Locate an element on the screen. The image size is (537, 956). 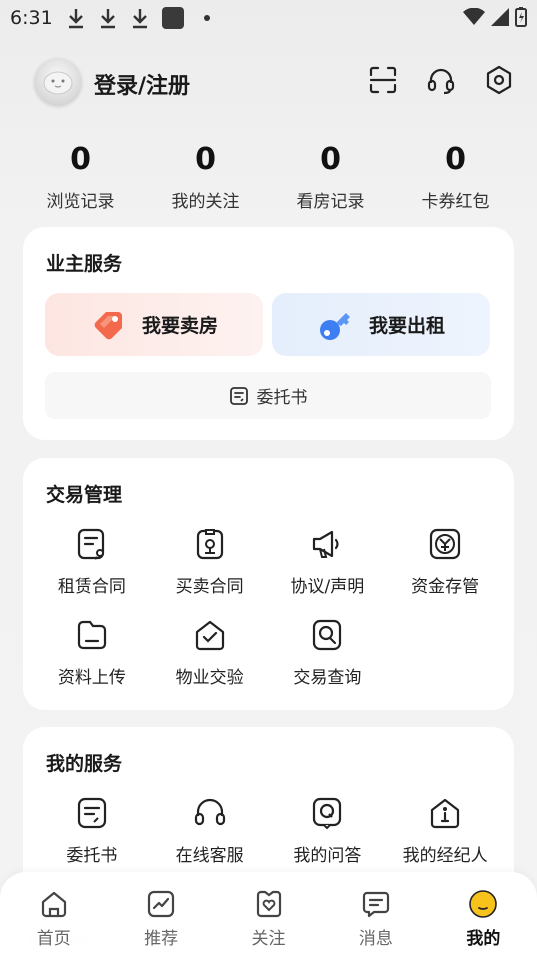
my-qa-item: 我的问答 is located at coordinates (328, 830).